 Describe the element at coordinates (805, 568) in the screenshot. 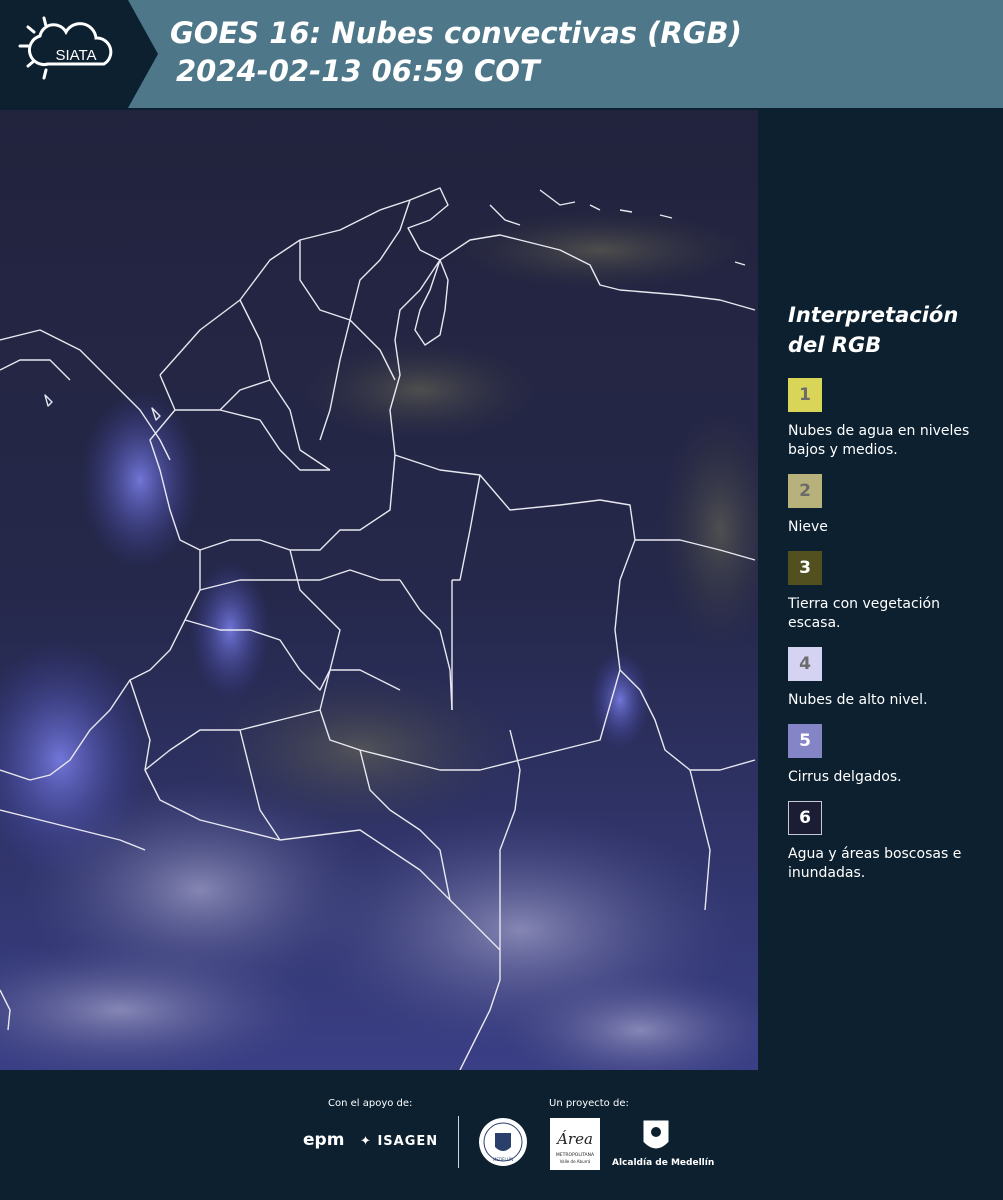

I see `legend-swatch: 3` at that location.